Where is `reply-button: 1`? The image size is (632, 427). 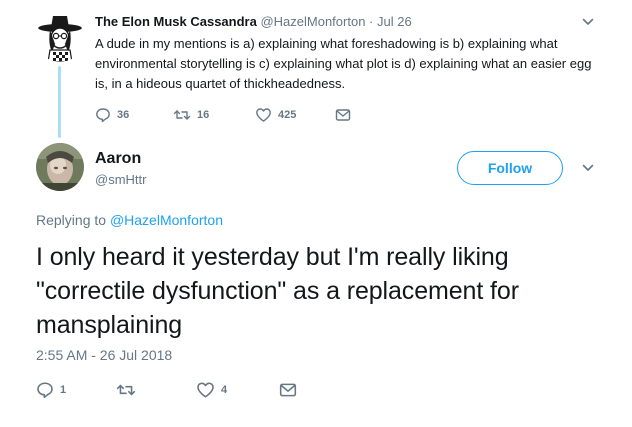 reply-button: 1 is located at coordinates (51, 390).